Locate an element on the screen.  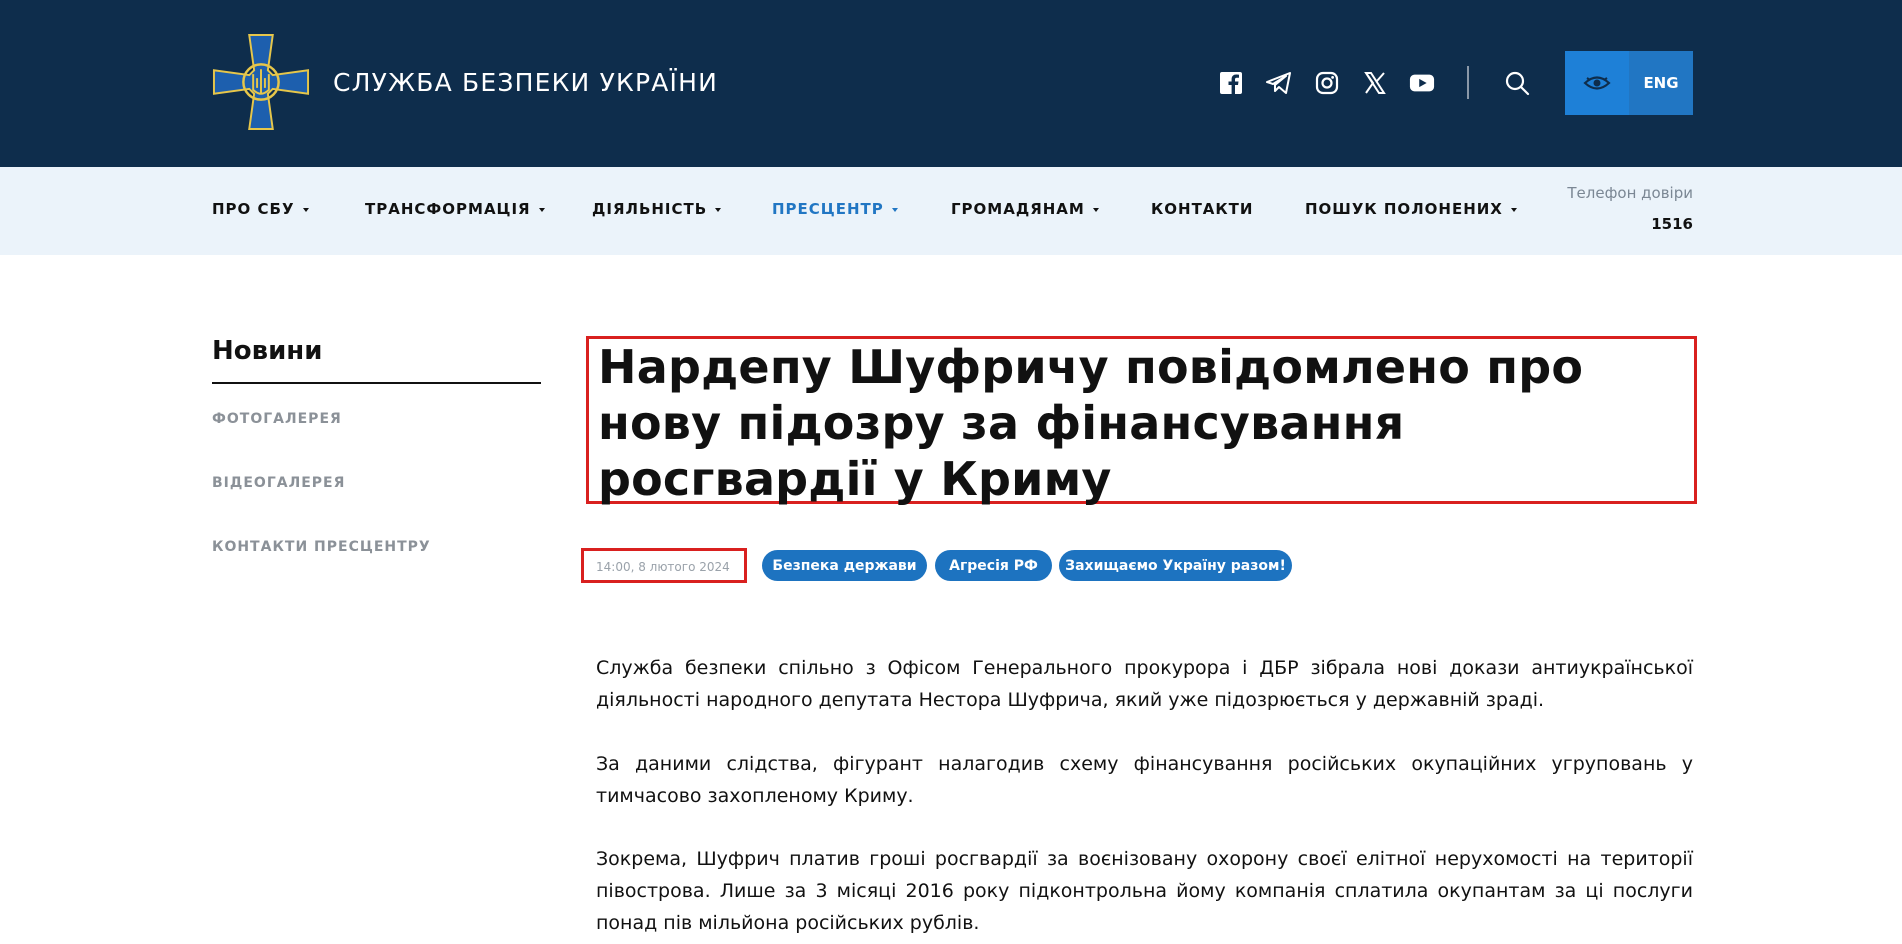
header-divider is located at coordinates (1468, 82).